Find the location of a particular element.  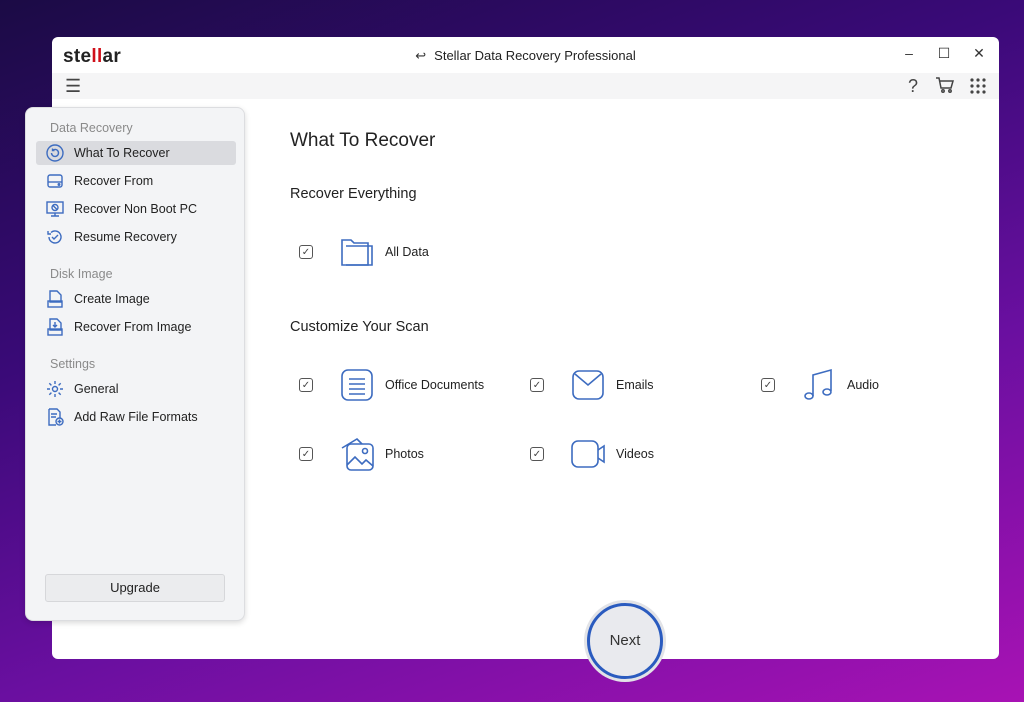

toolbar: ☰ ? is located at coordinates (525, 86).